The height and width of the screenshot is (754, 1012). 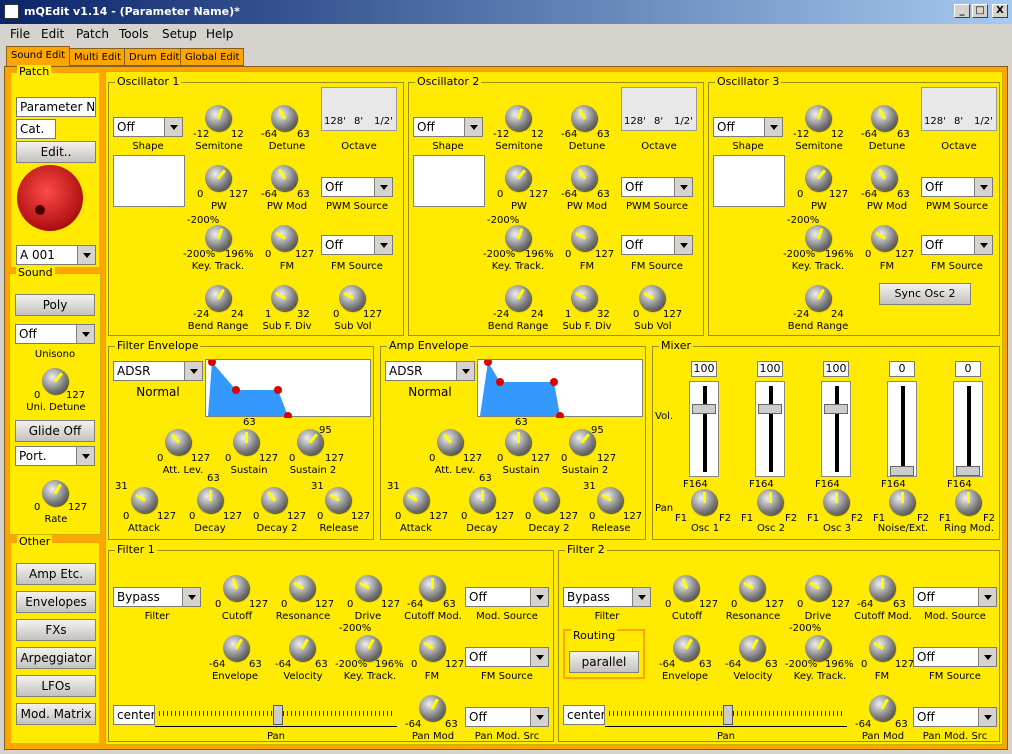 I want to click on menu-setup: Setup, so click(x=179, y=34).